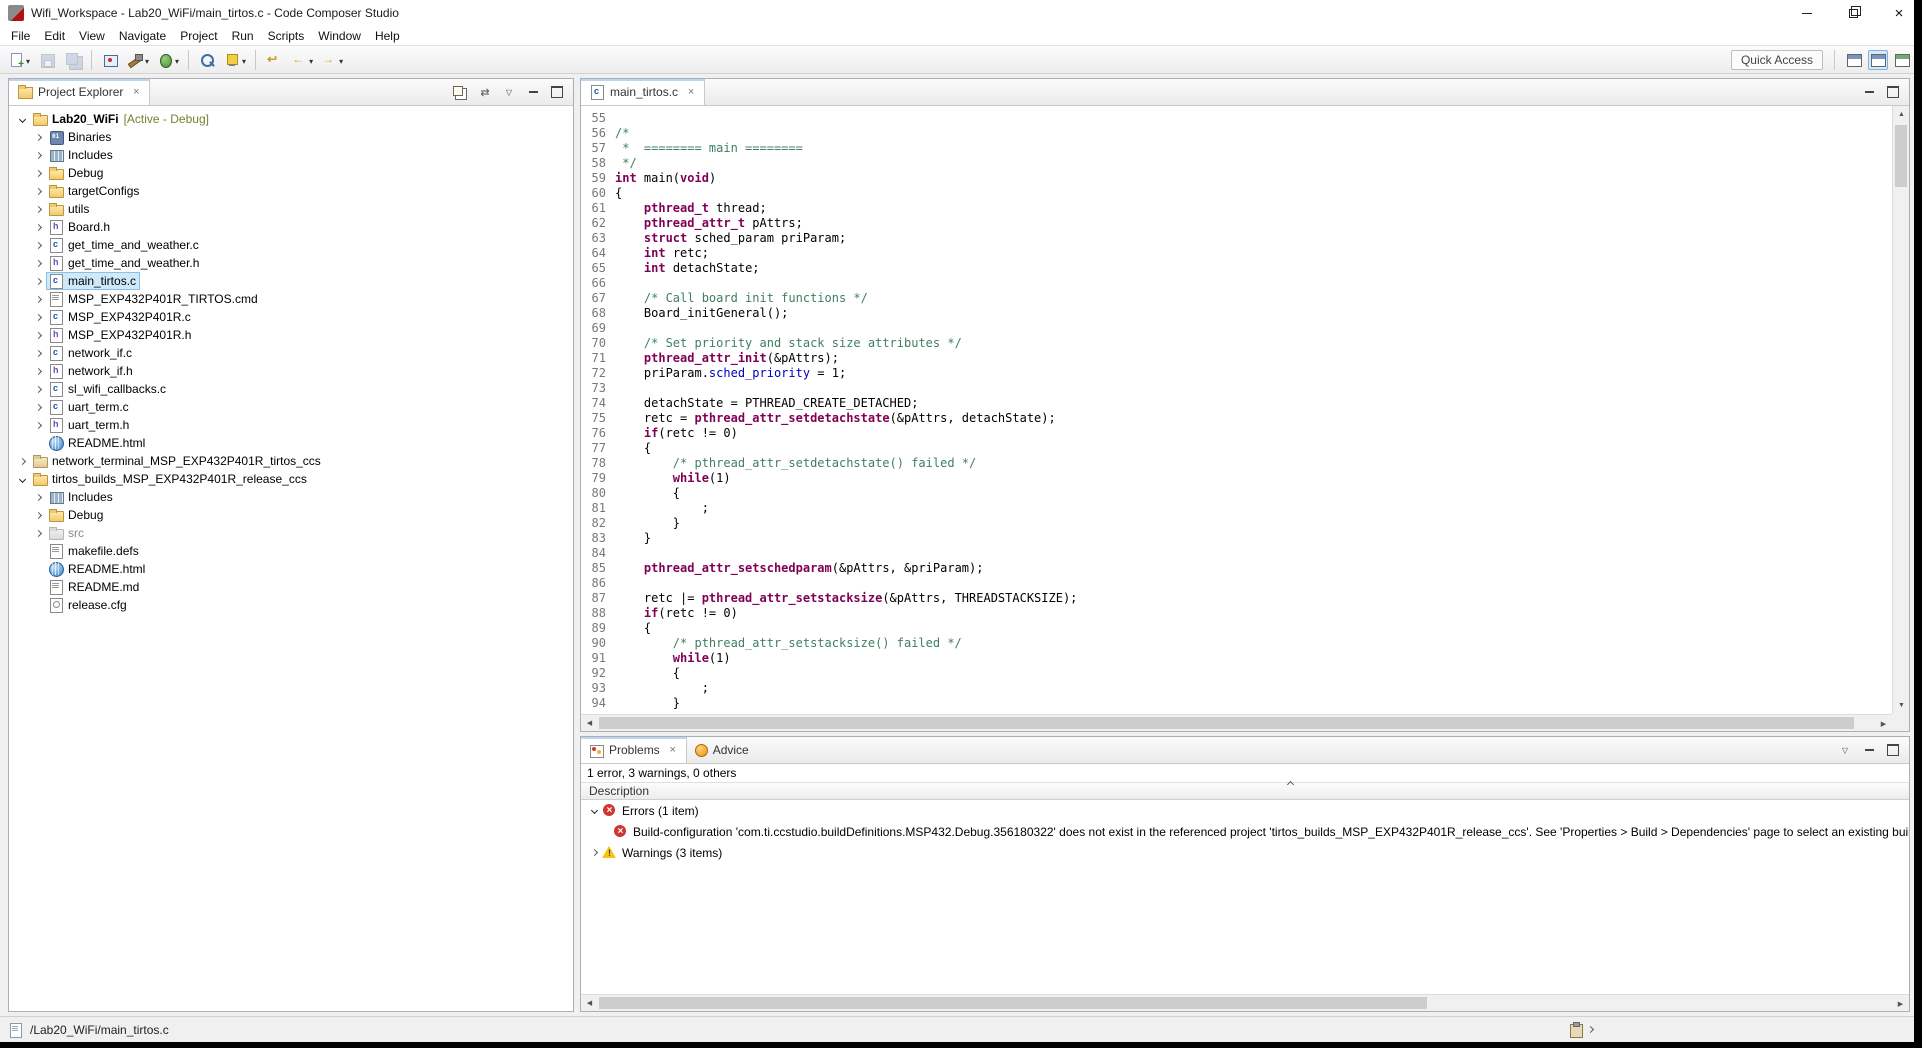 This screenshot has height=1048, width=1922. I want to click on editor-horizontal-scrollbar: ◀ ▶, so click(1236, 722).